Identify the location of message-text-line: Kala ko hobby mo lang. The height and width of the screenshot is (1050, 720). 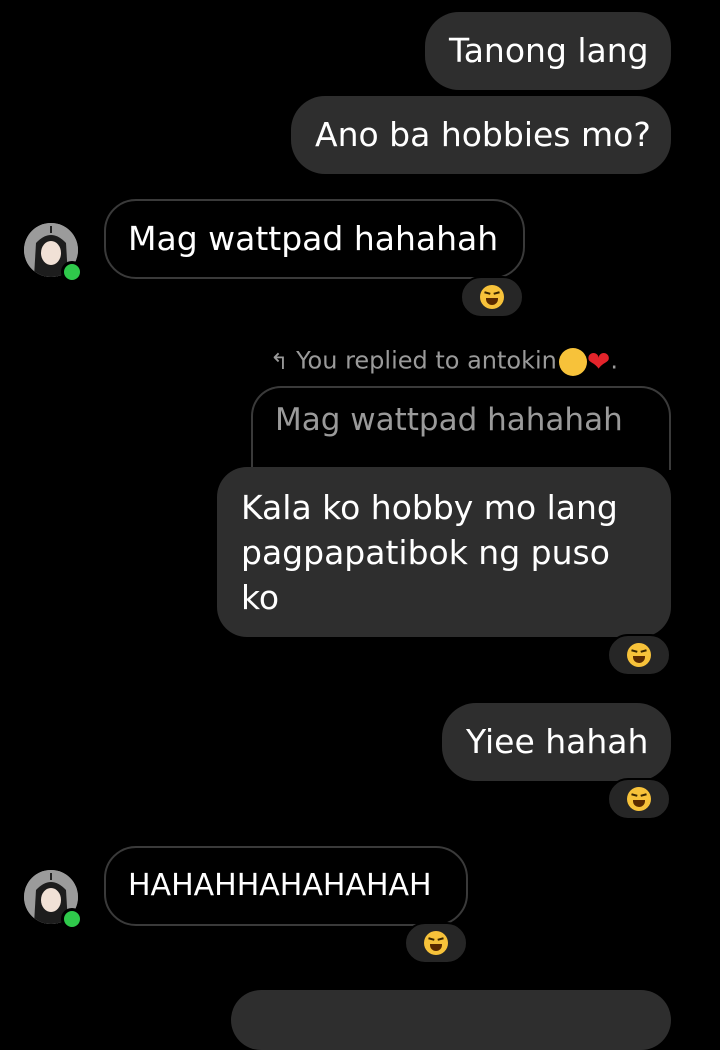
(429, 507).